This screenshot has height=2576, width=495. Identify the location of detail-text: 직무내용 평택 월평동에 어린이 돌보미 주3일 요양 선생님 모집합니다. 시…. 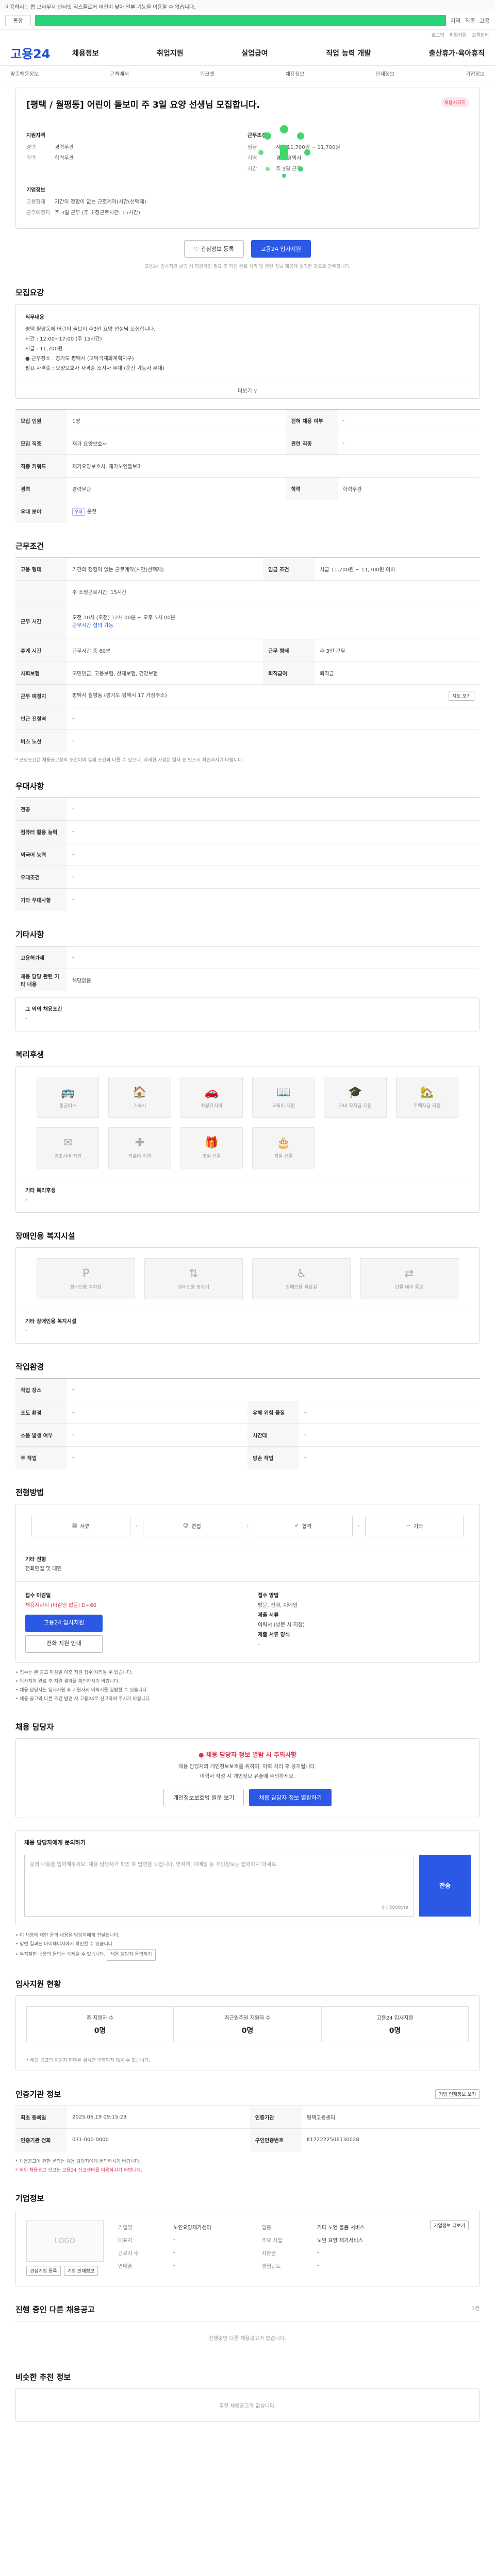
(247, 343).